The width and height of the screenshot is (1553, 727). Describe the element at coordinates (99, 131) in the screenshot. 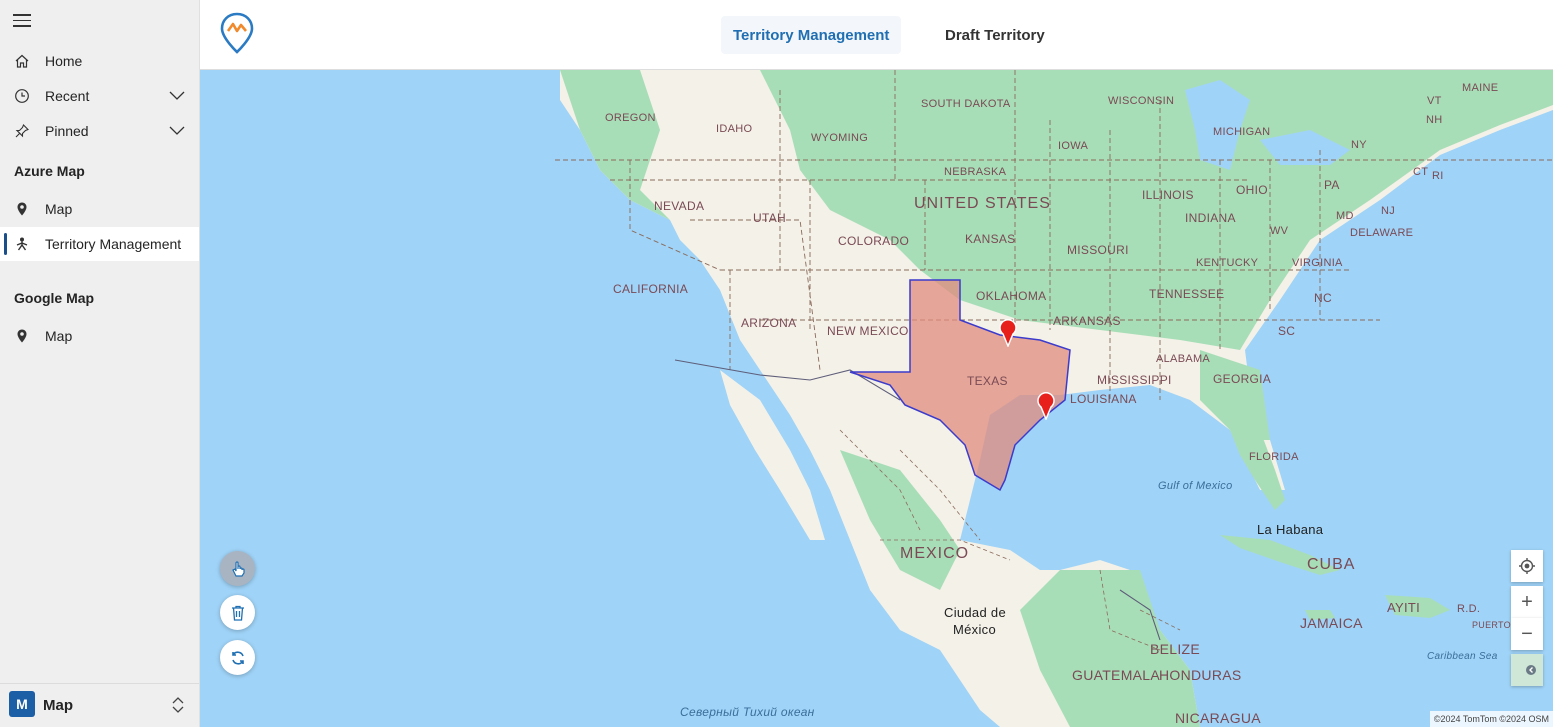

I see `sidebar-item-pinned: Pinned` at that location.